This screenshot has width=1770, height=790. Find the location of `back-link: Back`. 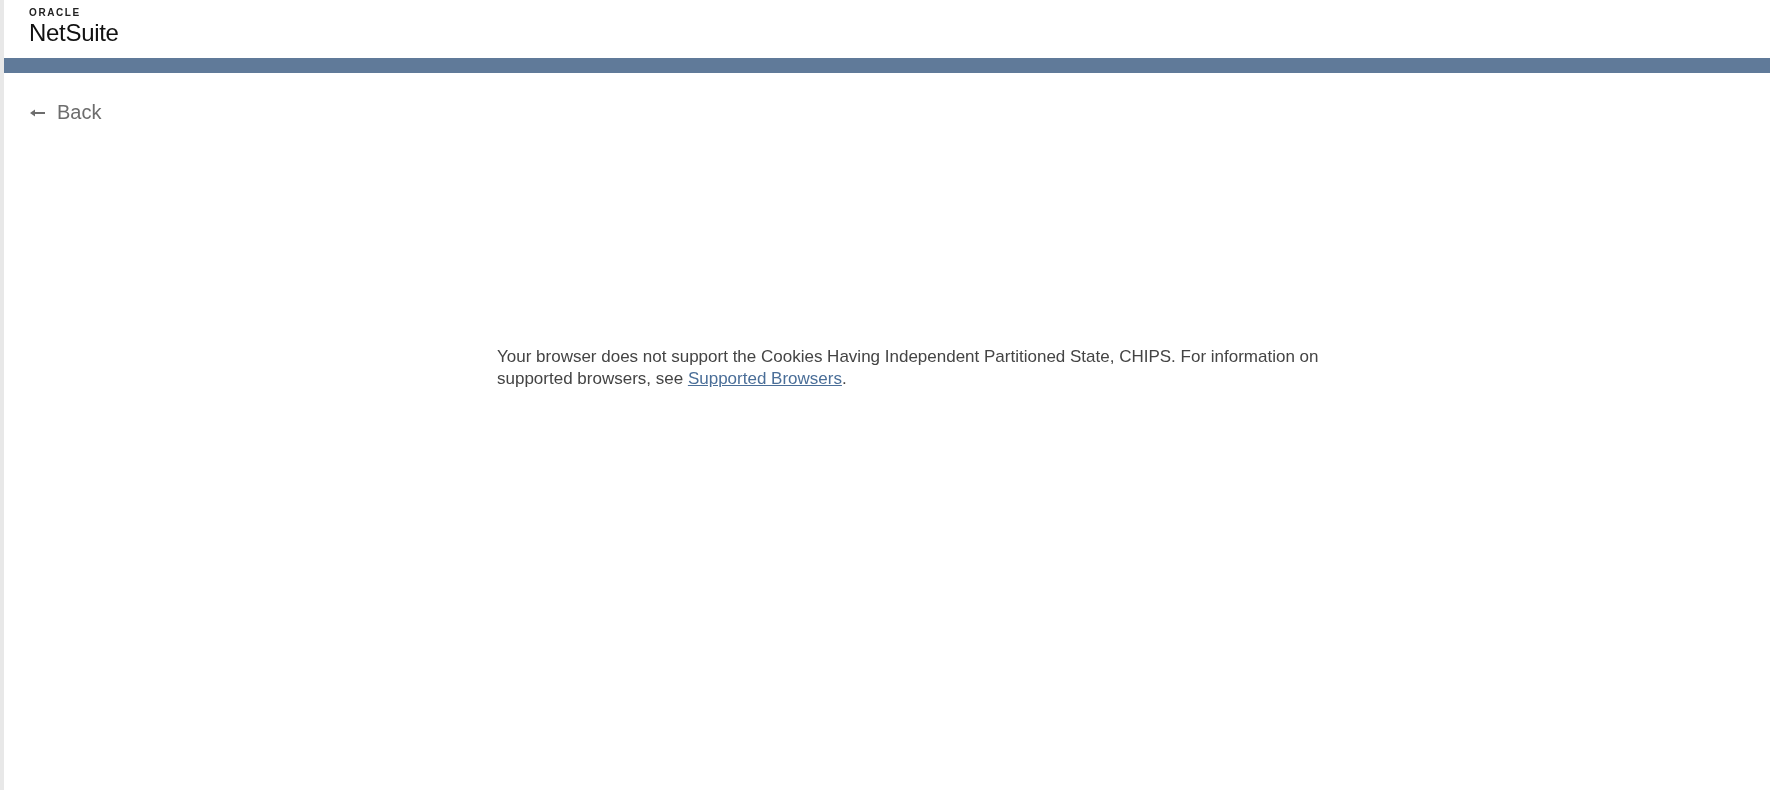

back-link: Back is located at coordinates (66, 112).